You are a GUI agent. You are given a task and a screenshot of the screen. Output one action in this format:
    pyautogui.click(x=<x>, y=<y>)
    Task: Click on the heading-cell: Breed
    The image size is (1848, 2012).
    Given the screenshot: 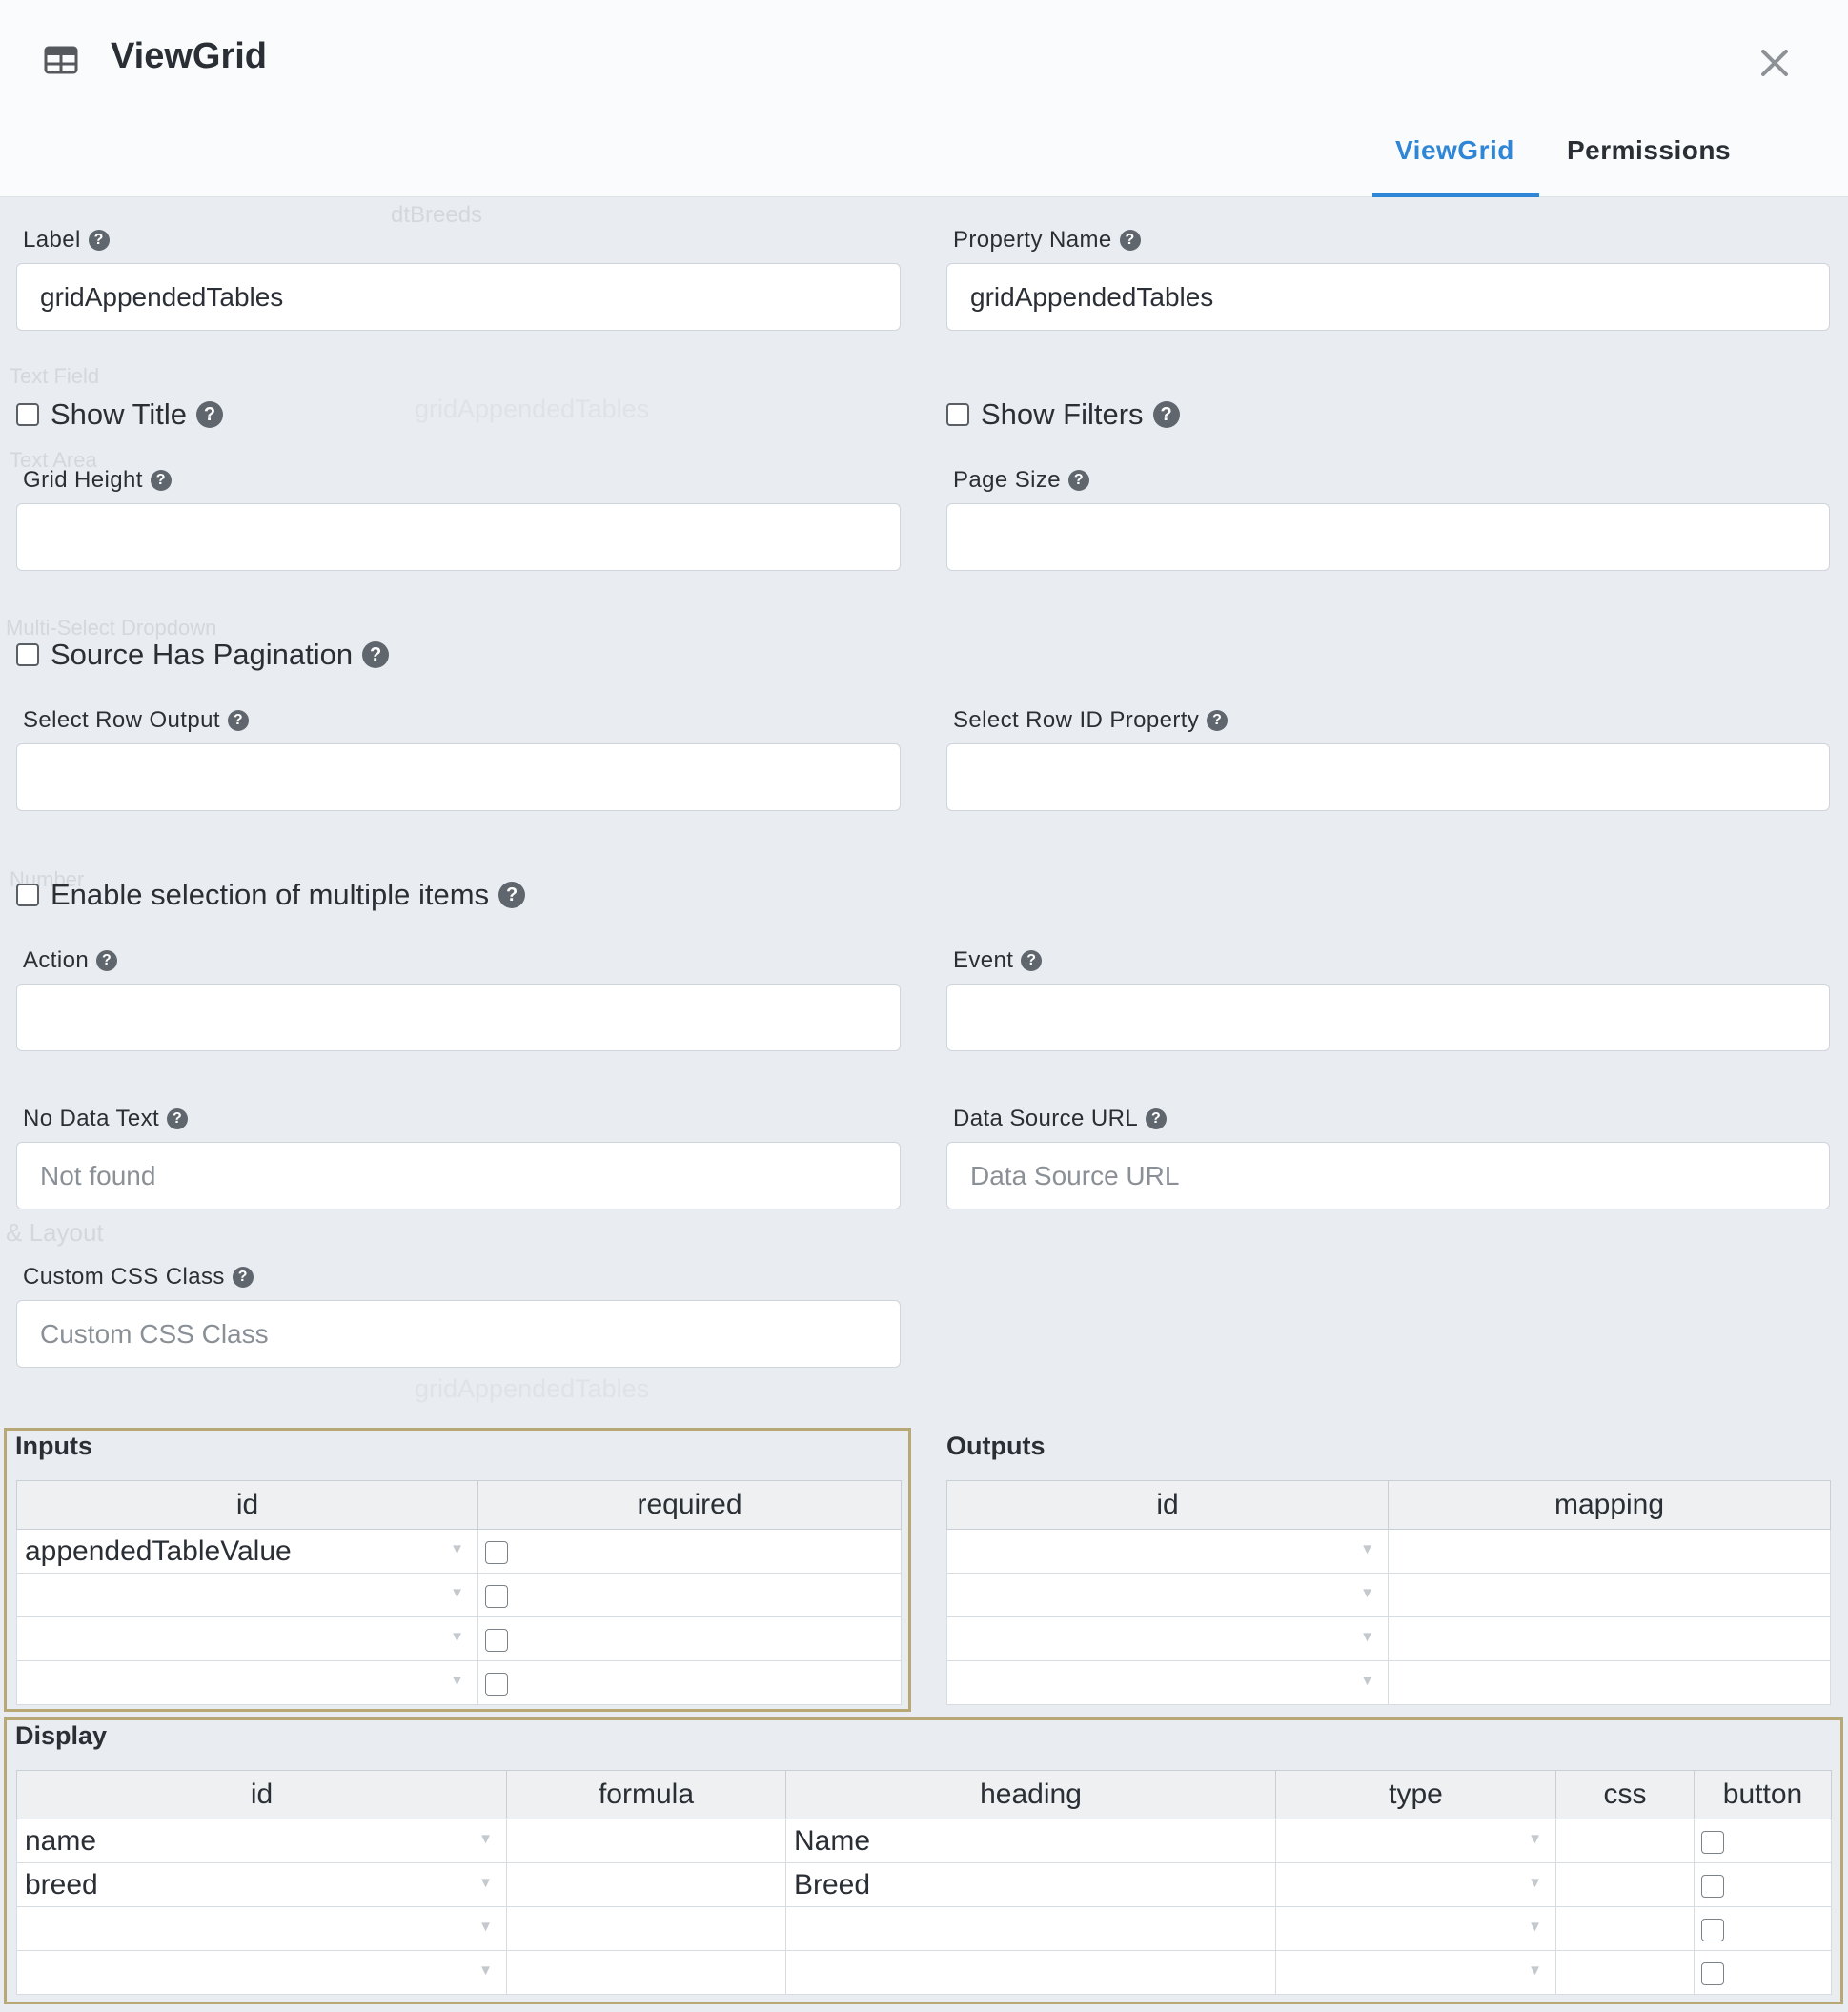 What is the action you would take?
    pyautogui.click(x=1030, y=1884)
    